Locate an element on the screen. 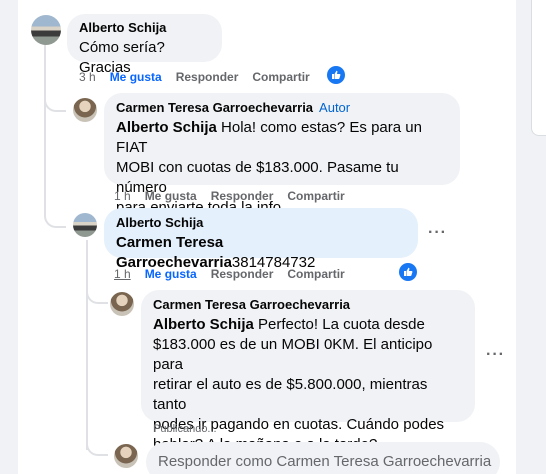 The width and height of the screenshot is (546, 474). comment-time: 3 h is located at coordinates (87, 77).